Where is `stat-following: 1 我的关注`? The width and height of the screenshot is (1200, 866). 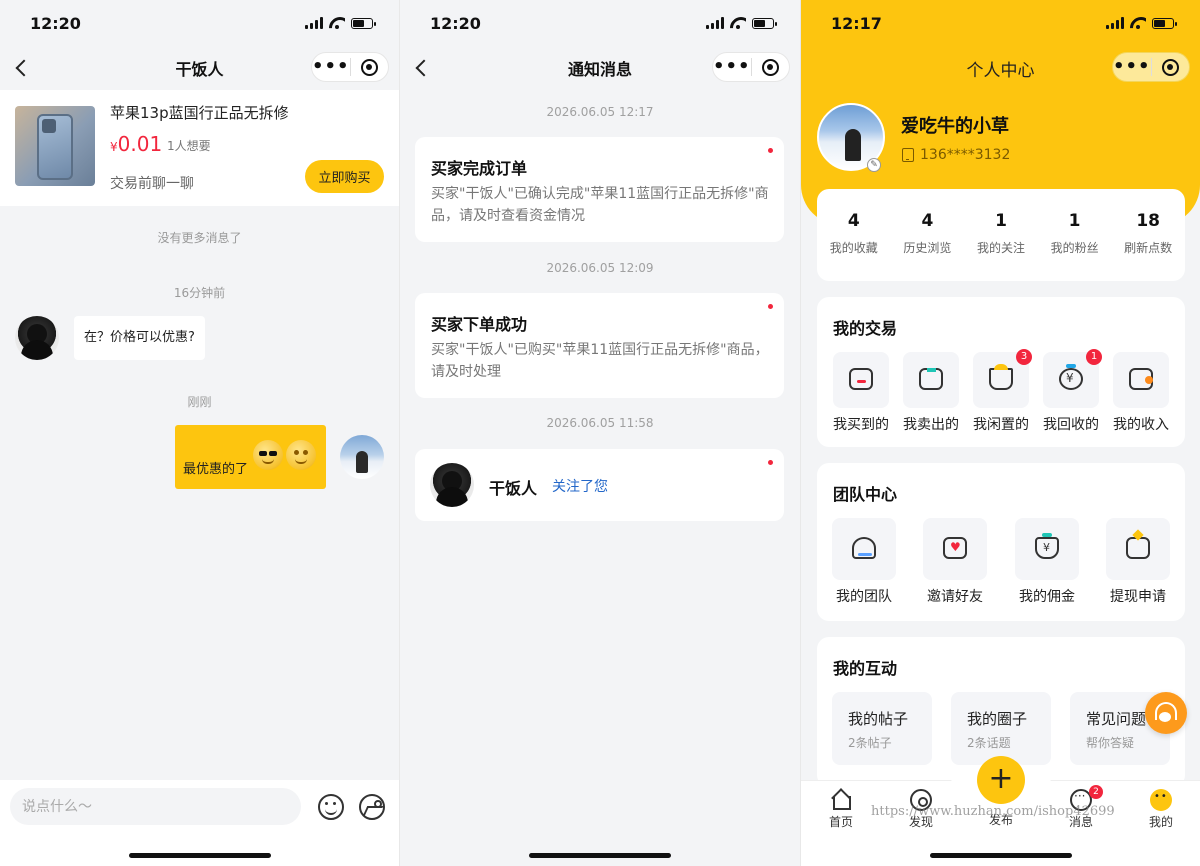 stat-following: 1 我的关注 is located at coordinates (1001, 235).